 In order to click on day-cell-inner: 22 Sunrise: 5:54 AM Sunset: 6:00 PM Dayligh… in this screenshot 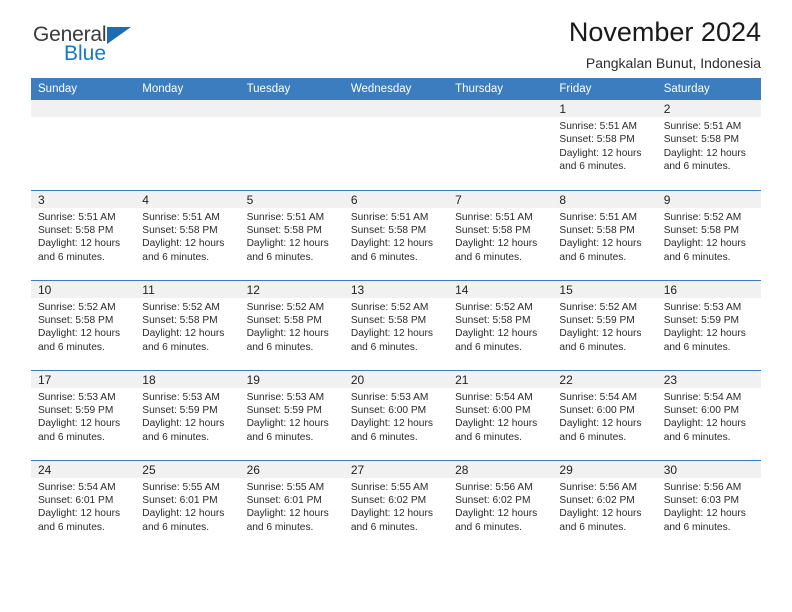, I will do `click(604, 415)`.